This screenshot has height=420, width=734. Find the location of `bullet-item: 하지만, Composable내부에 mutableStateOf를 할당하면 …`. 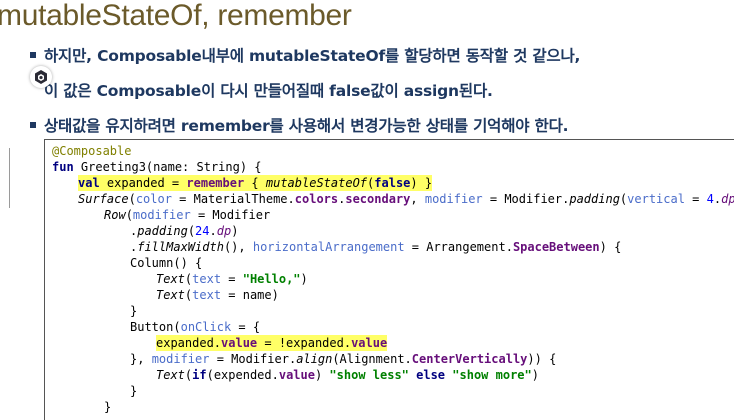

bullet-item: 하지만, Composable내부에 mutableStateOf를 할당하면 … is located at coordinates (305, 55).